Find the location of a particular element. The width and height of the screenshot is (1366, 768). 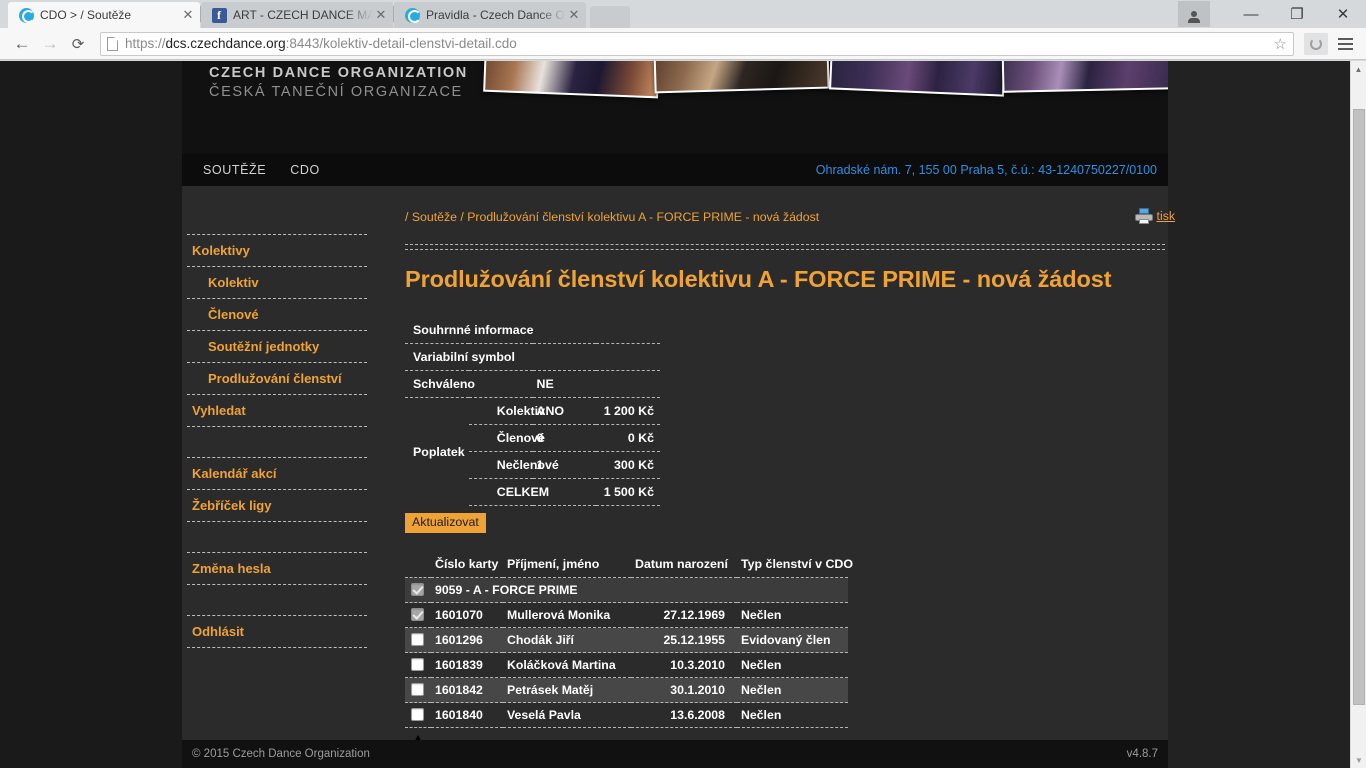

table-row: 1601842 Petrásek Matěj 30.1.2010 Nečlen is located at coordinates (626, 690).